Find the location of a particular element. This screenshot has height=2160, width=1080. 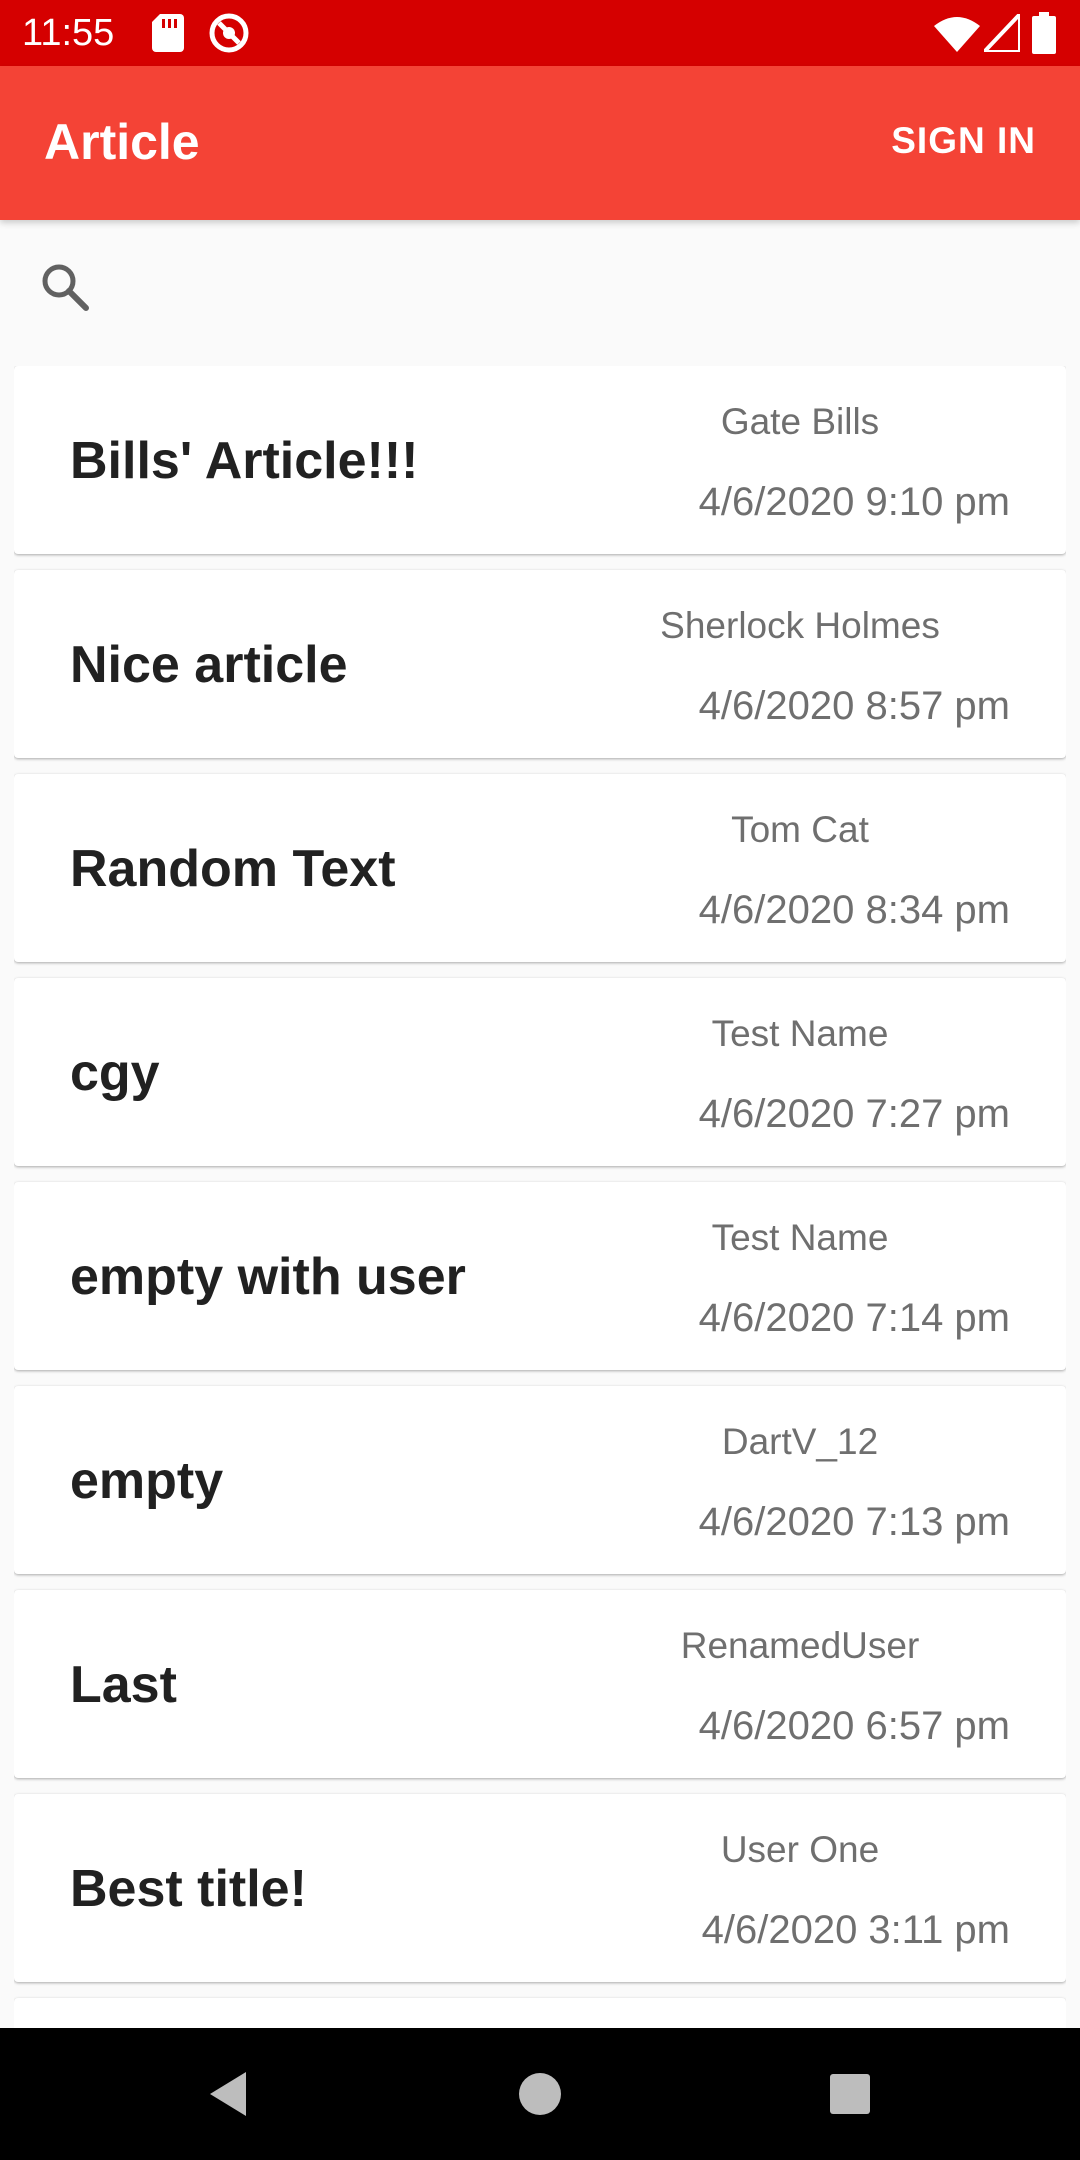

do-not-disturb-icon is located at coordinates (229, 35).